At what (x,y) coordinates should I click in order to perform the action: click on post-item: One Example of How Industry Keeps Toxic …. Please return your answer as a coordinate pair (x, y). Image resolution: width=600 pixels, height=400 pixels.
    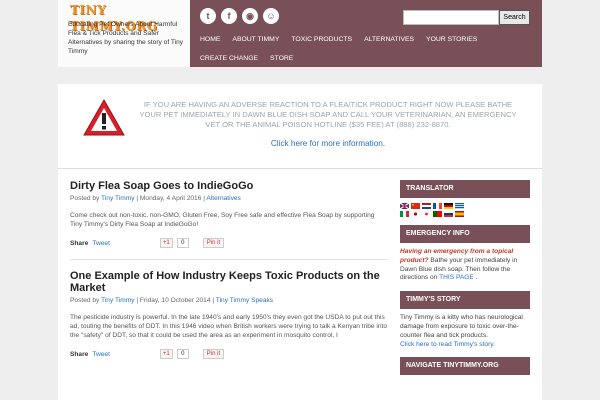
    Looking at the image, I should click on (229, 315).